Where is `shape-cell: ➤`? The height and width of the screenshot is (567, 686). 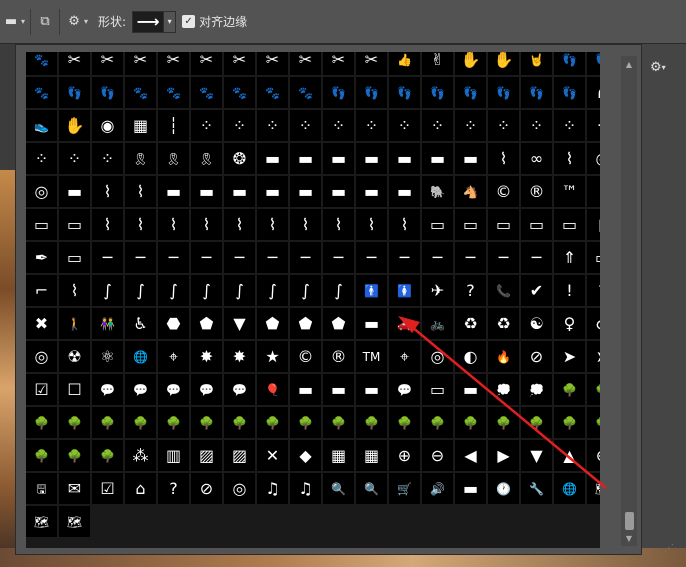 shape-cell: ➤ is located at coordinates (593, 356).